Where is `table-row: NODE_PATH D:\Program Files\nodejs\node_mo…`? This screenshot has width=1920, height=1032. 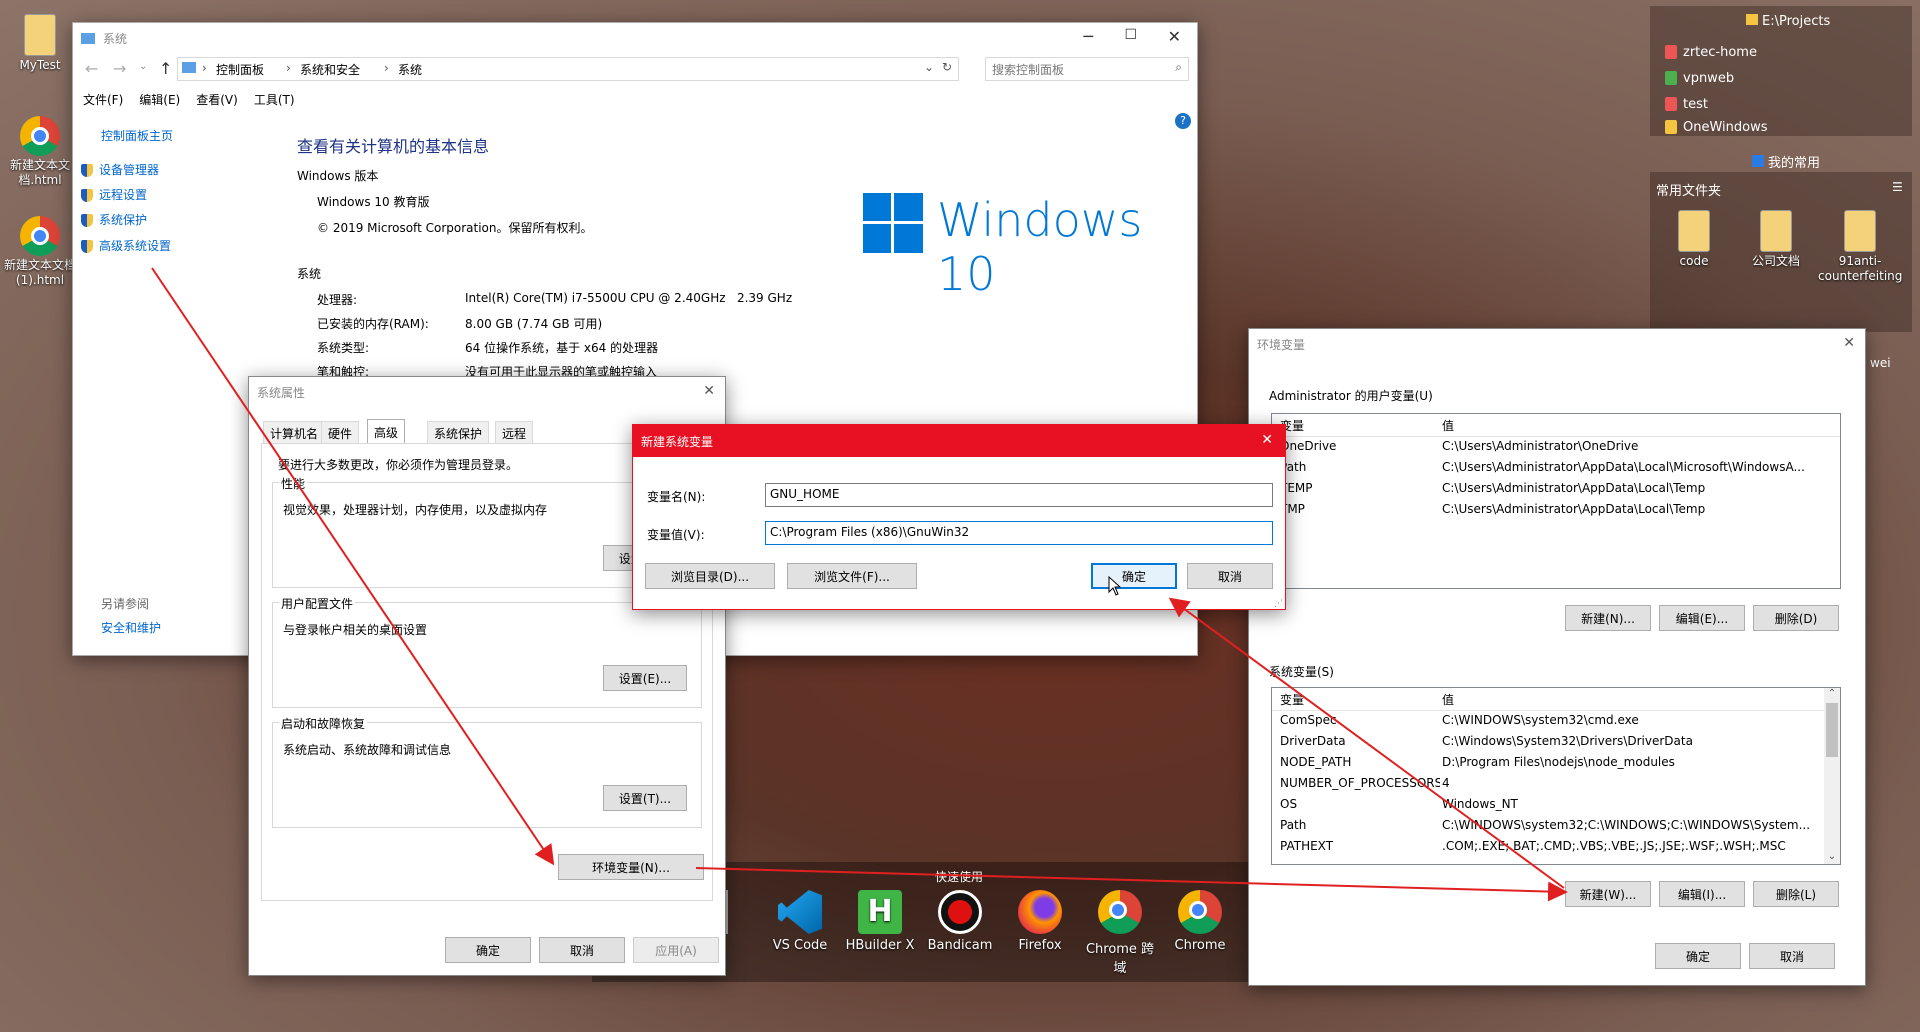
table-row: NODE_PATH D:\Program Files\nodejs\node_mo… is located at coordinates (1556, 762).